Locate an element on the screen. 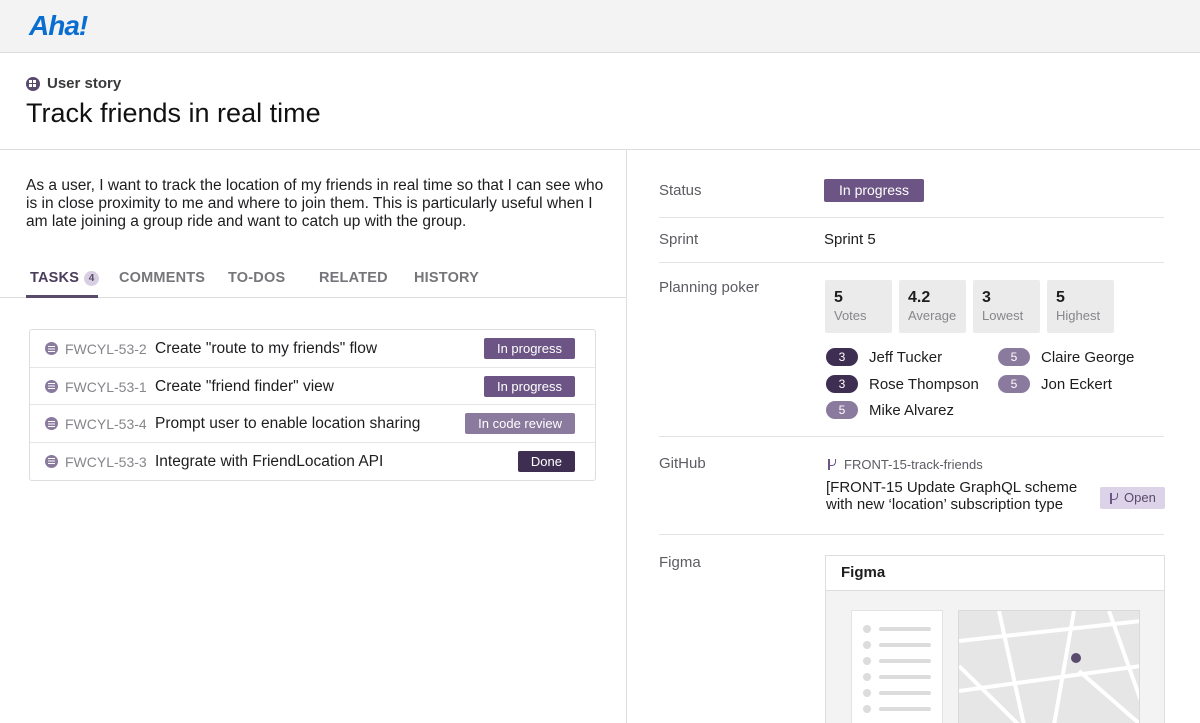 The width and height of the screenshot is (1200, 723). voter-item: 5 Jon Eckert is located at coordinates (1055, 384).